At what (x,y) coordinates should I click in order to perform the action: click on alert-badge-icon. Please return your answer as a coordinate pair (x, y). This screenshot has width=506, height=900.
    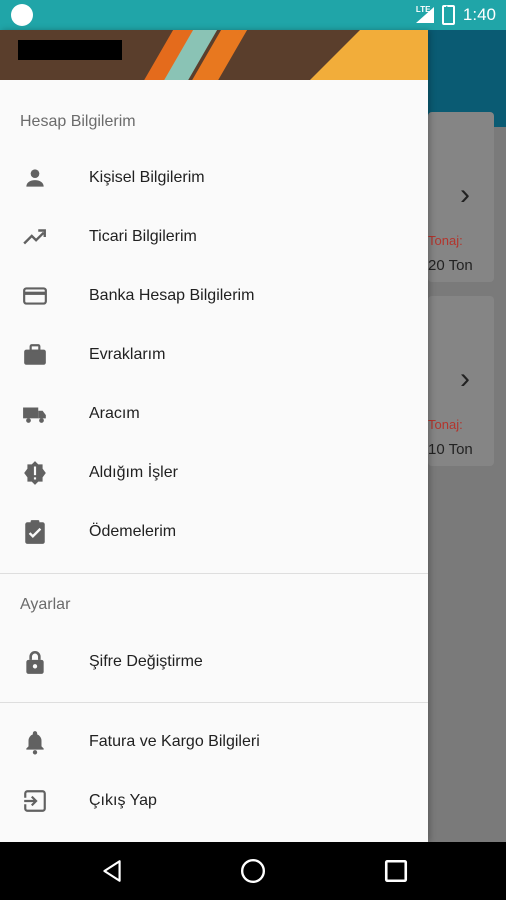
    Looking at the image, I should click on (35, 473).